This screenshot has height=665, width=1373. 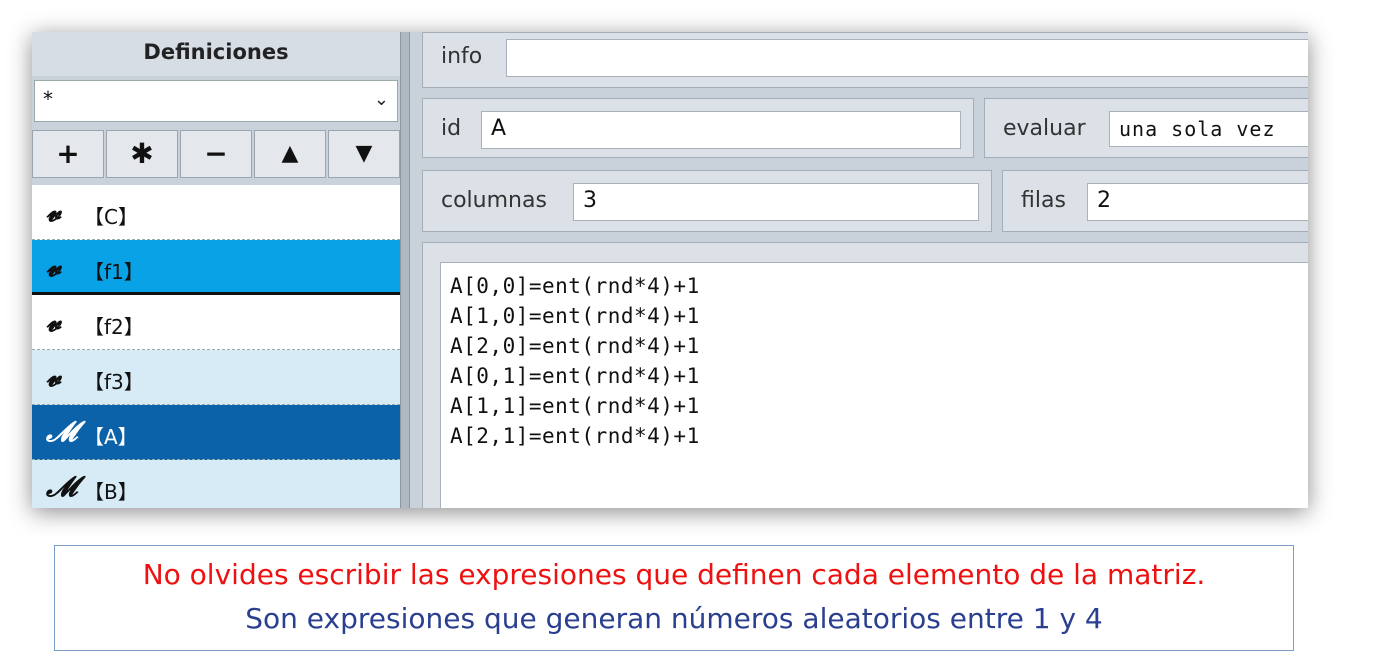 I want to click on chevron-down-icon: ⌄, so click(x=381, y=99).